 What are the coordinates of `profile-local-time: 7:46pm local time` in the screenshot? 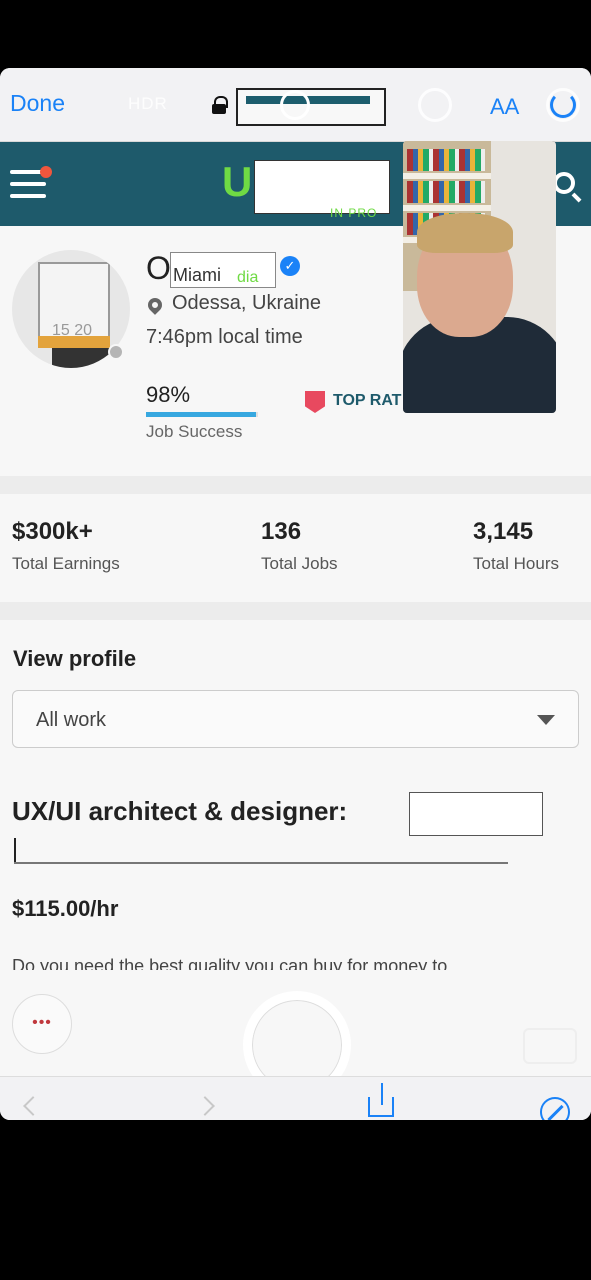 It's located at (224, 337).